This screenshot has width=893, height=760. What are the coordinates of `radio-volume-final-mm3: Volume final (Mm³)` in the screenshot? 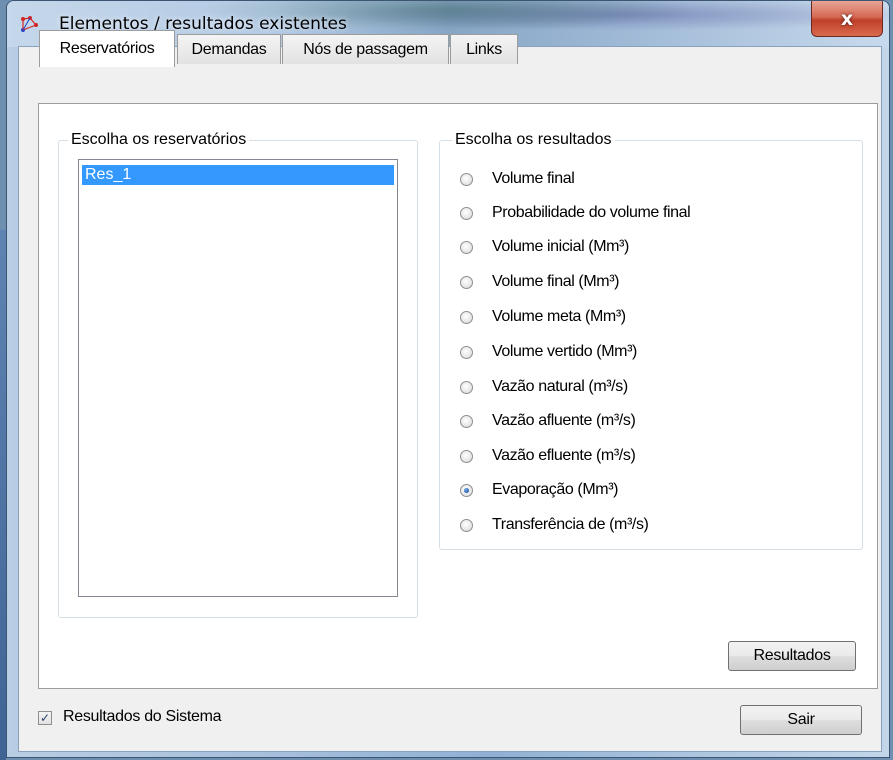 It's located at (539, 282).